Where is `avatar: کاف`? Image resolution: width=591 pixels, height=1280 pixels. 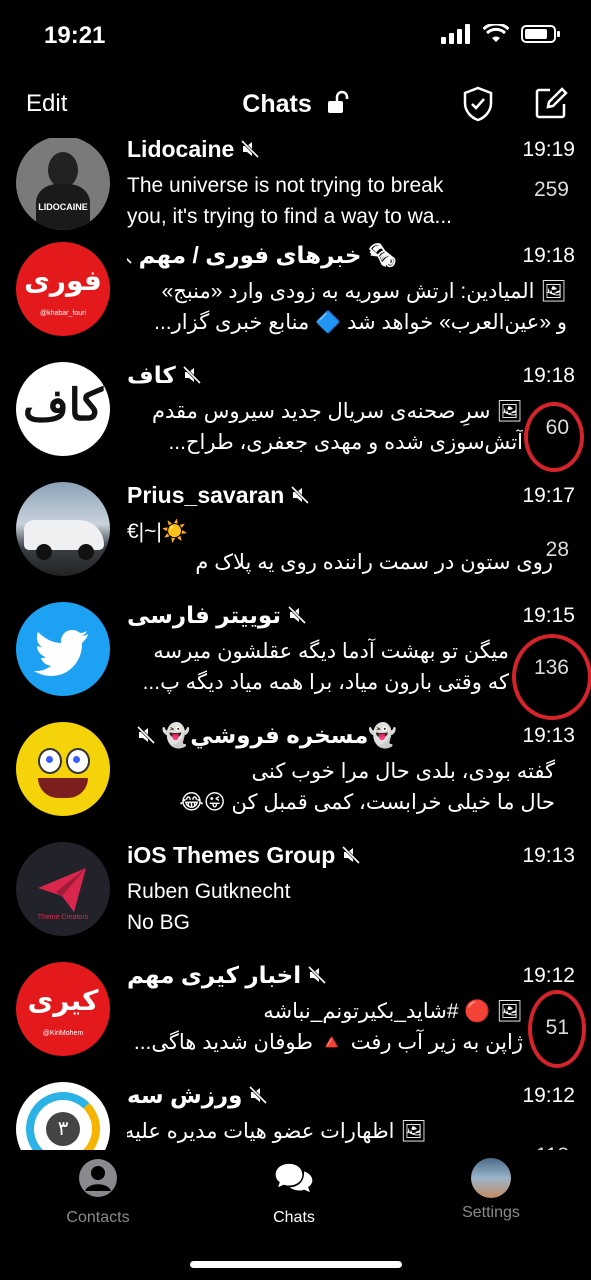 avatar: کاف is located at coordinates (63, 409).